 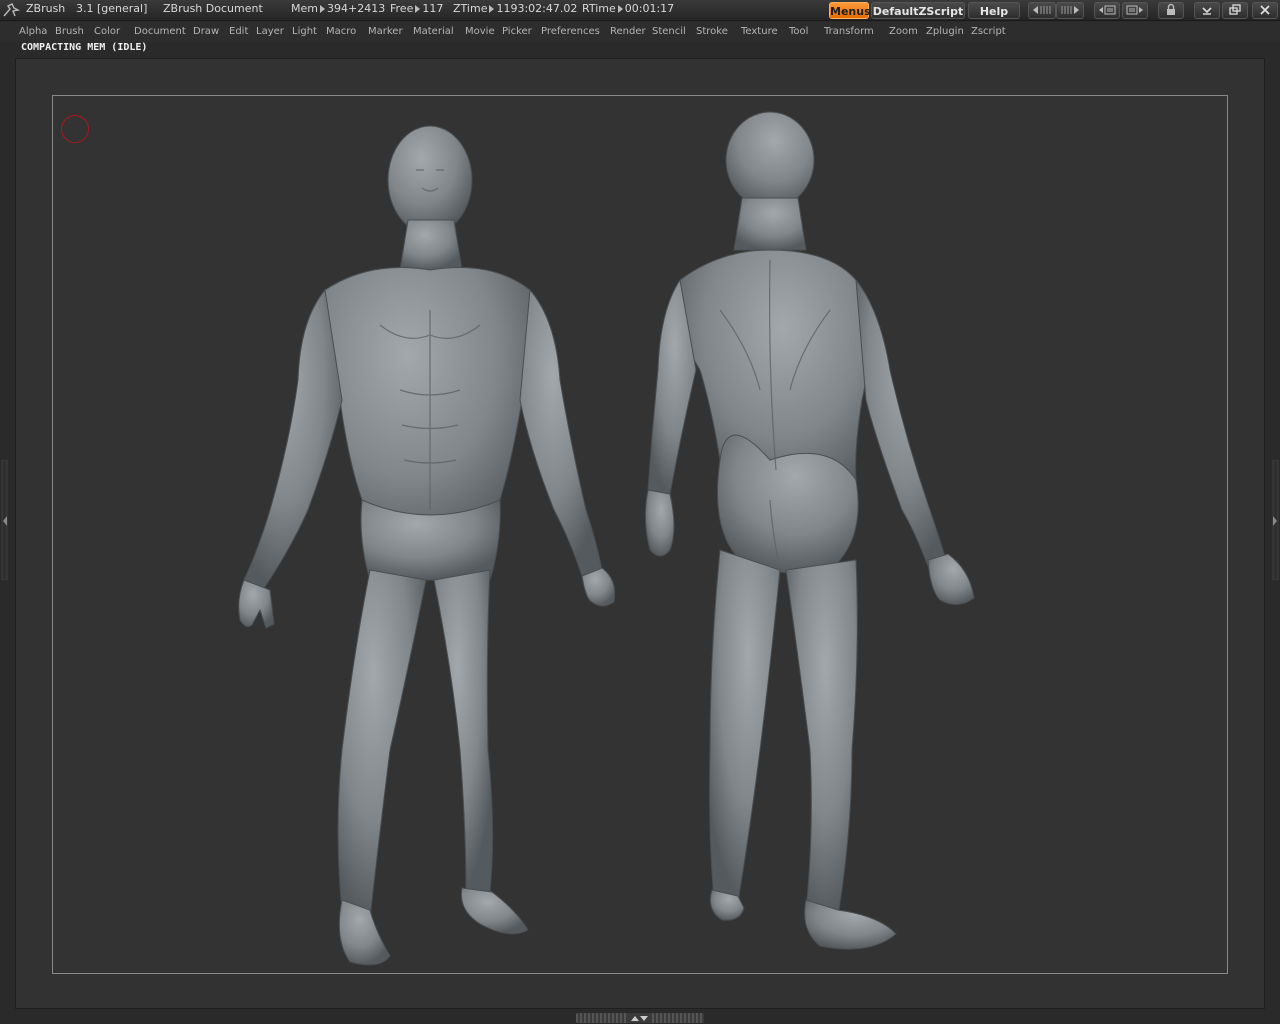 I want to click on mem-value: 394+2413, so click(x=356, y=8).